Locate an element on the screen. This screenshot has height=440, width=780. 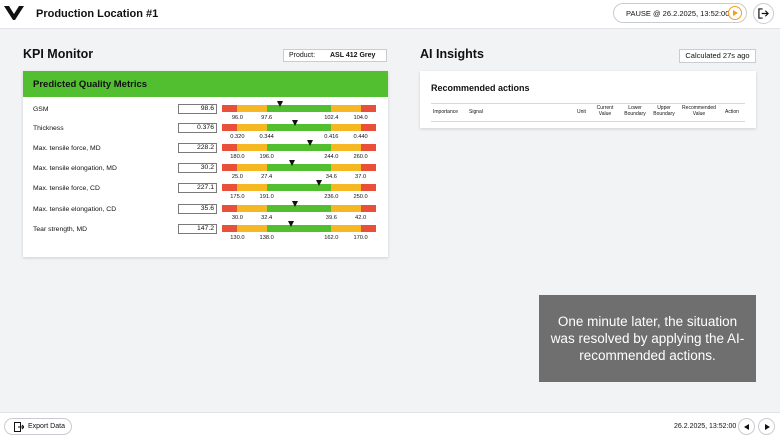
kpi-monitor-title: KPI Monitor is located at coordinates (58, 54).